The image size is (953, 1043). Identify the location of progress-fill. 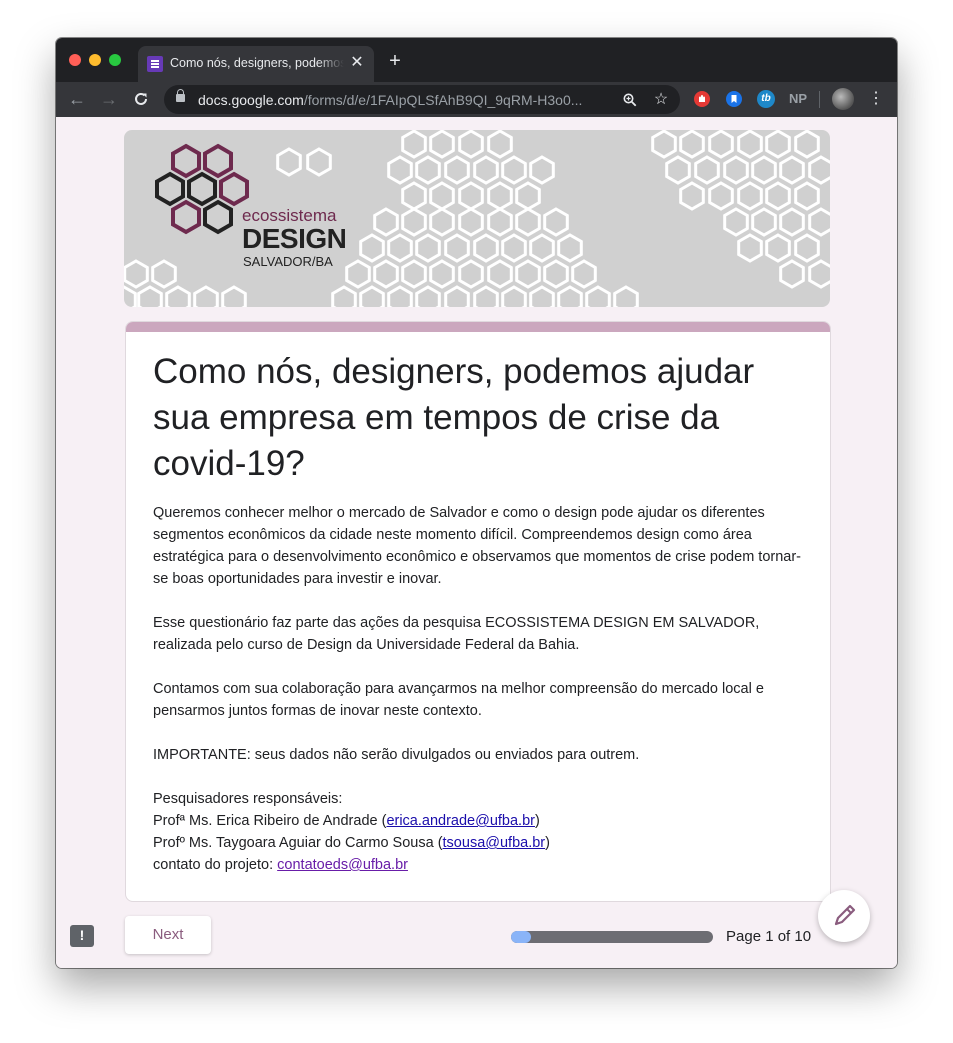
(521, 937).